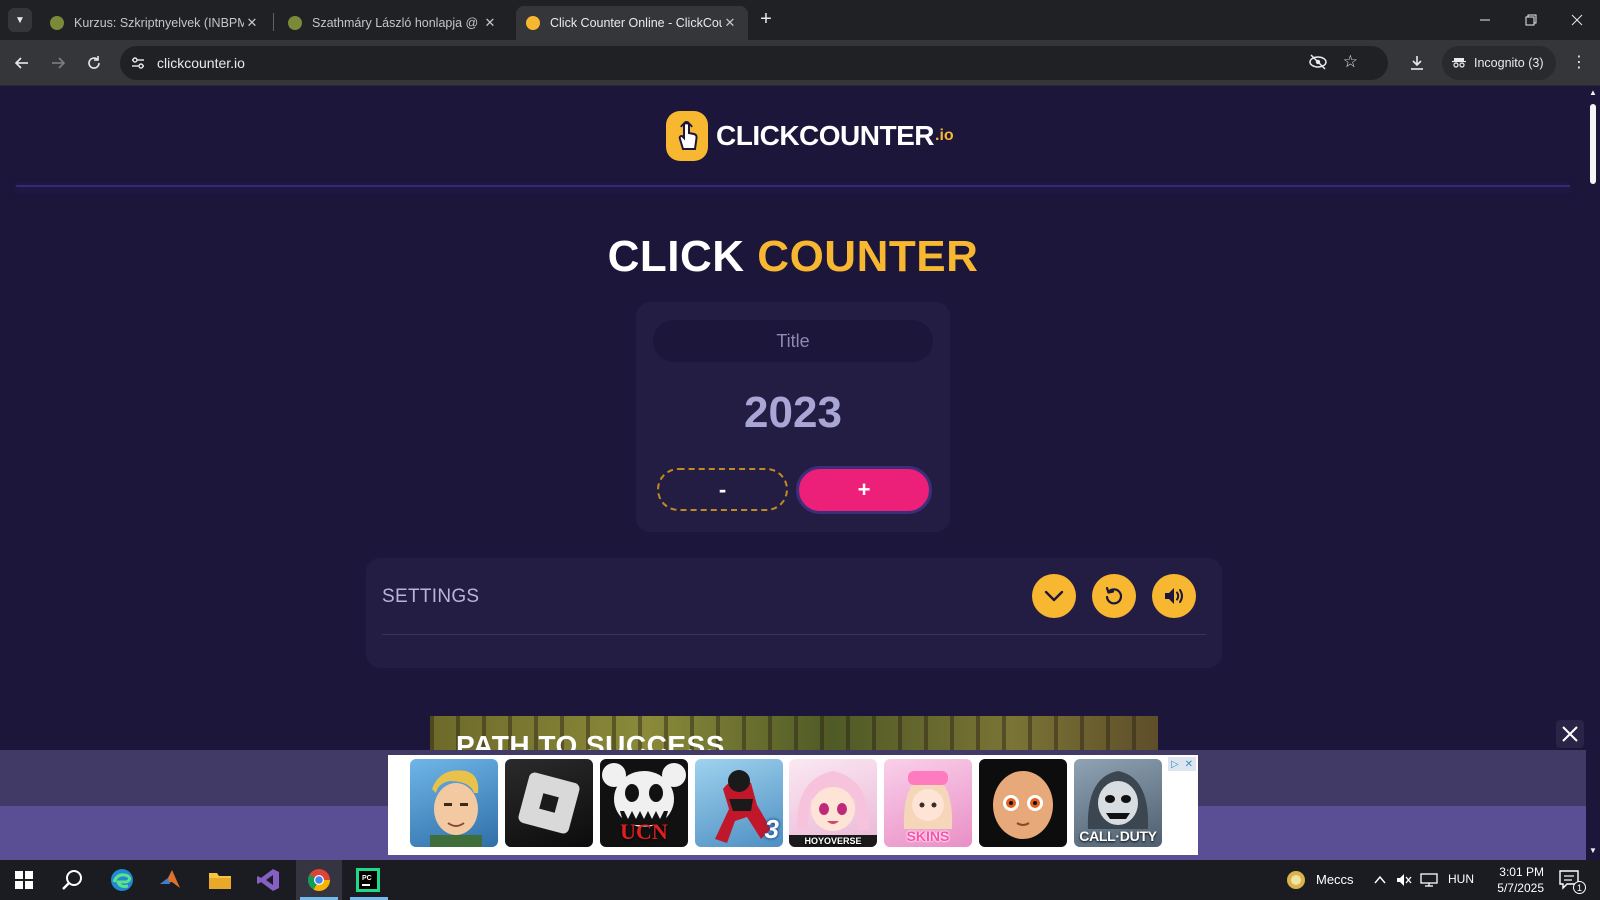 The width and height of the screenshot is (1600, 900). I want to click on windows-taskbar: PC Meccs HUN 3:01 PM 5/7/2025 1, so click(800, 880).